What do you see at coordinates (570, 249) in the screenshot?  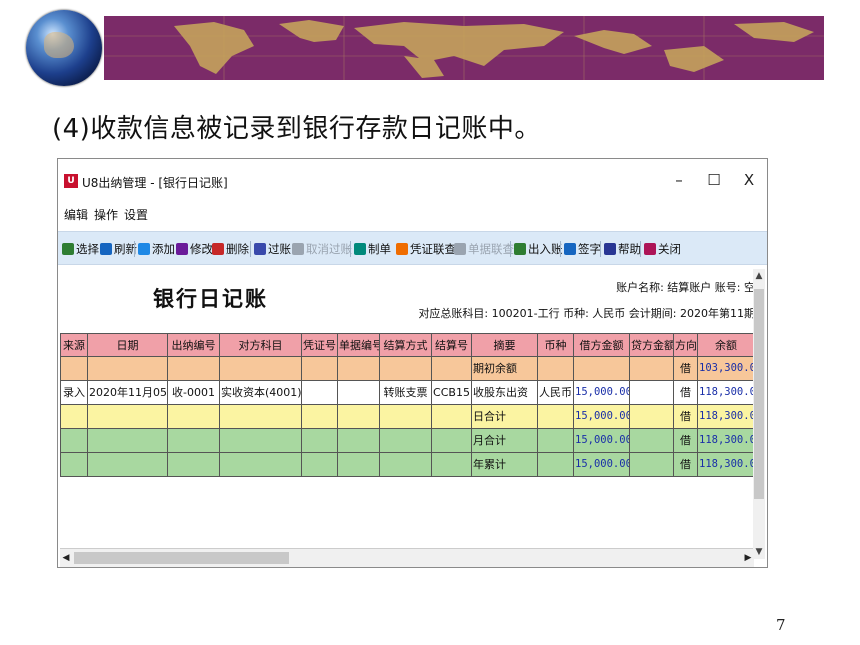 I see `sign-icon` at bounding box center [570, 249].